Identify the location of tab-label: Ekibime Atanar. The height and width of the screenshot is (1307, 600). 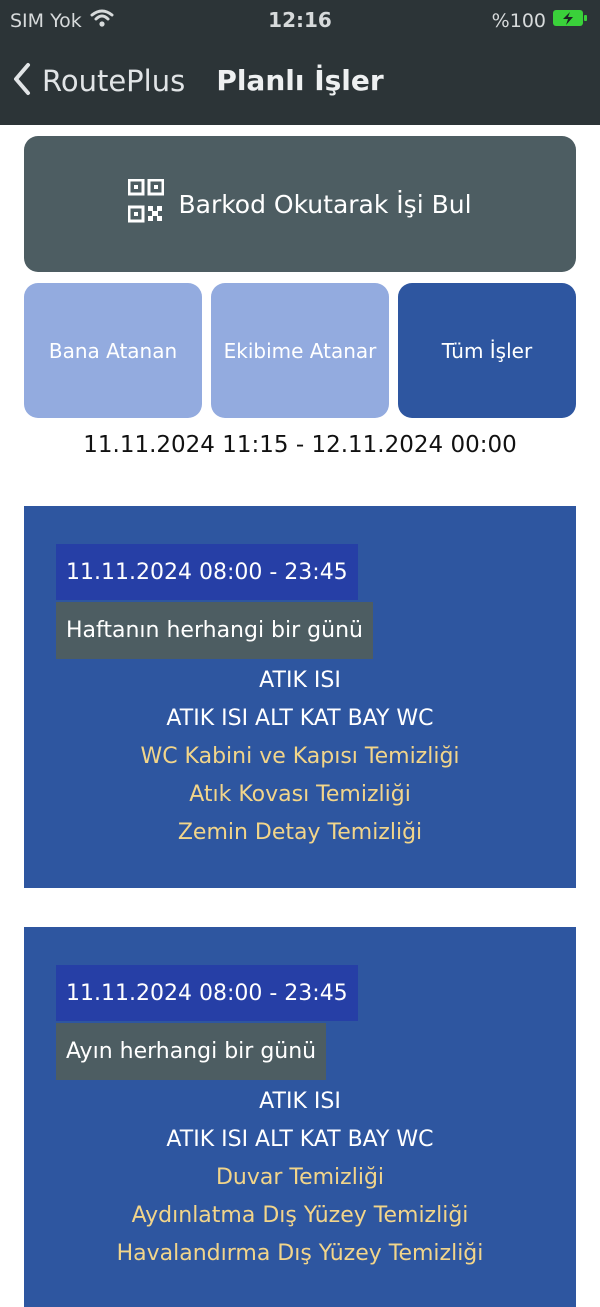
(300, 350).